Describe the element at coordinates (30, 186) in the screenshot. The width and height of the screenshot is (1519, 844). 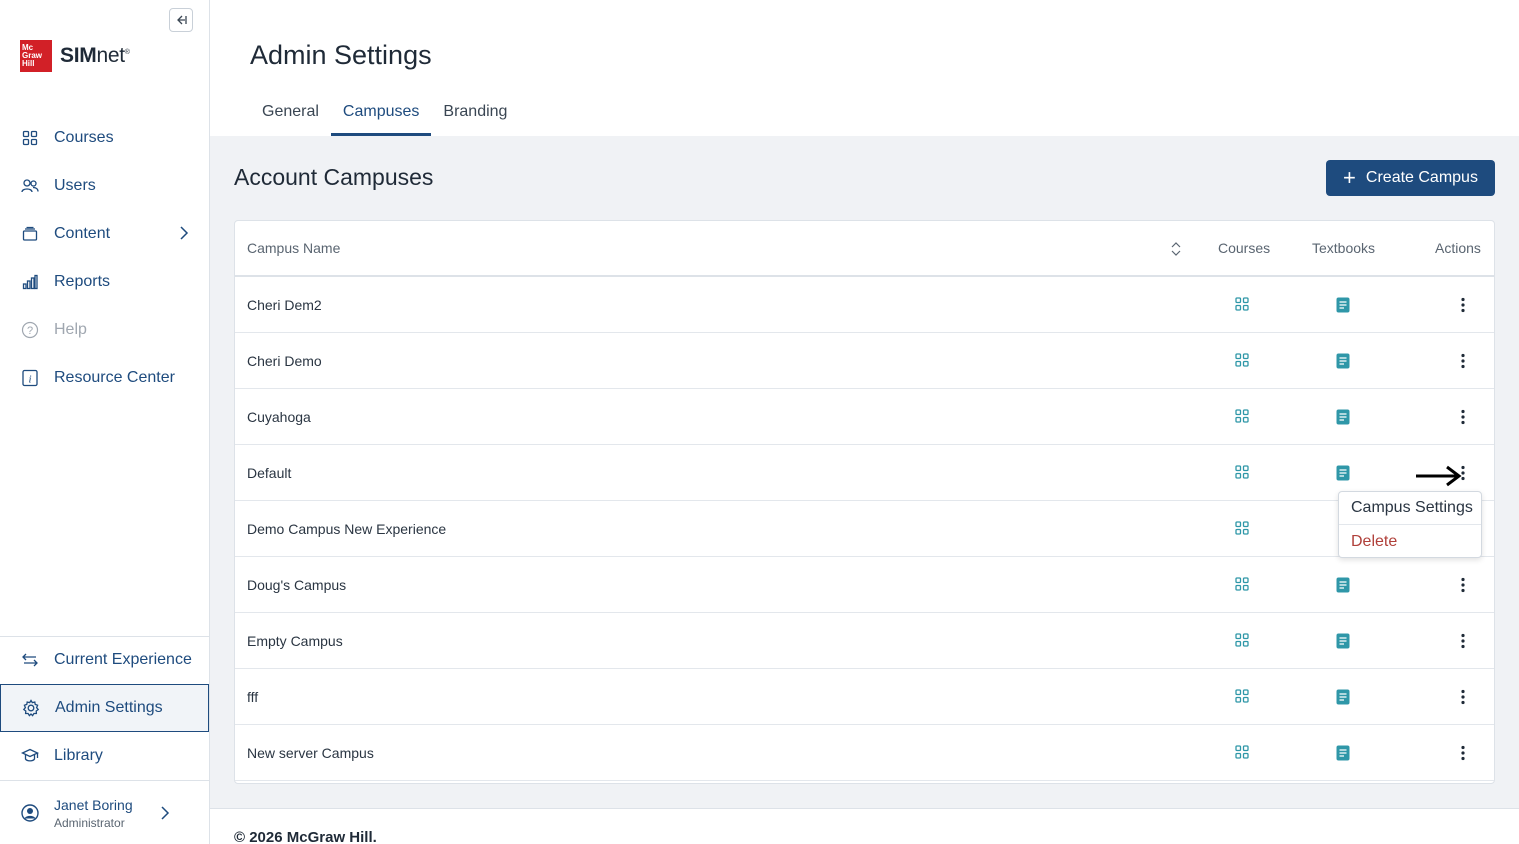
I see `users-icon` at that location.